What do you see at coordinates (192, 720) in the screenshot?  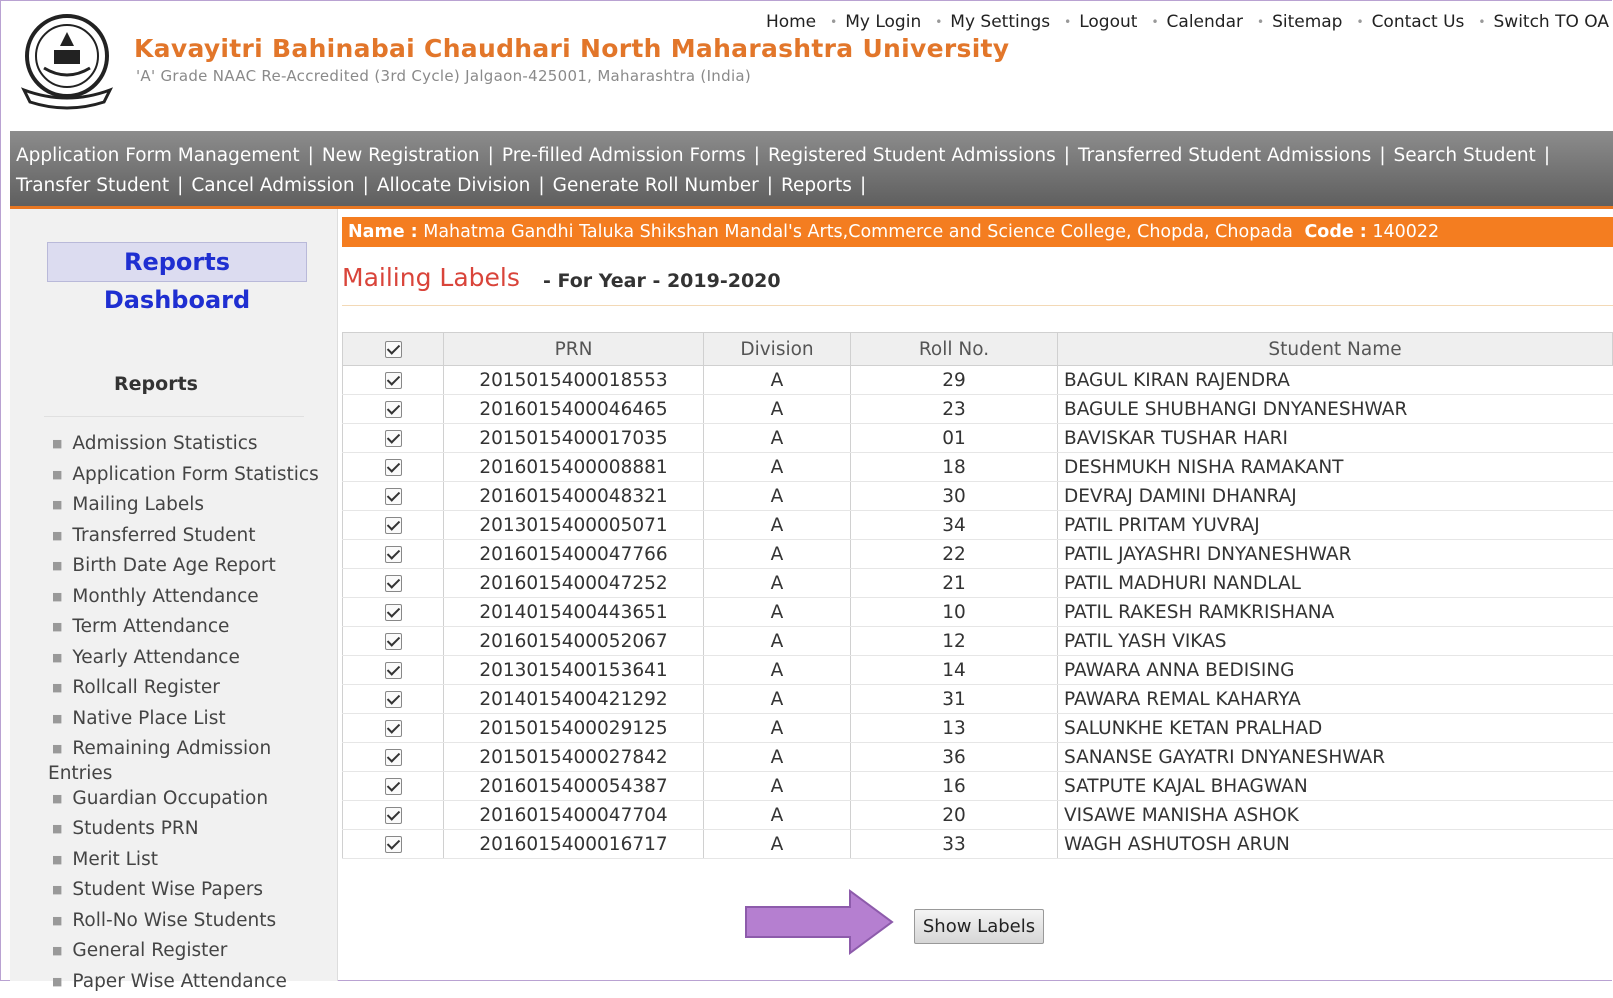 I see `sidebar-item-native-place-list: ■Native Place List` at bounding box center [192, 720].